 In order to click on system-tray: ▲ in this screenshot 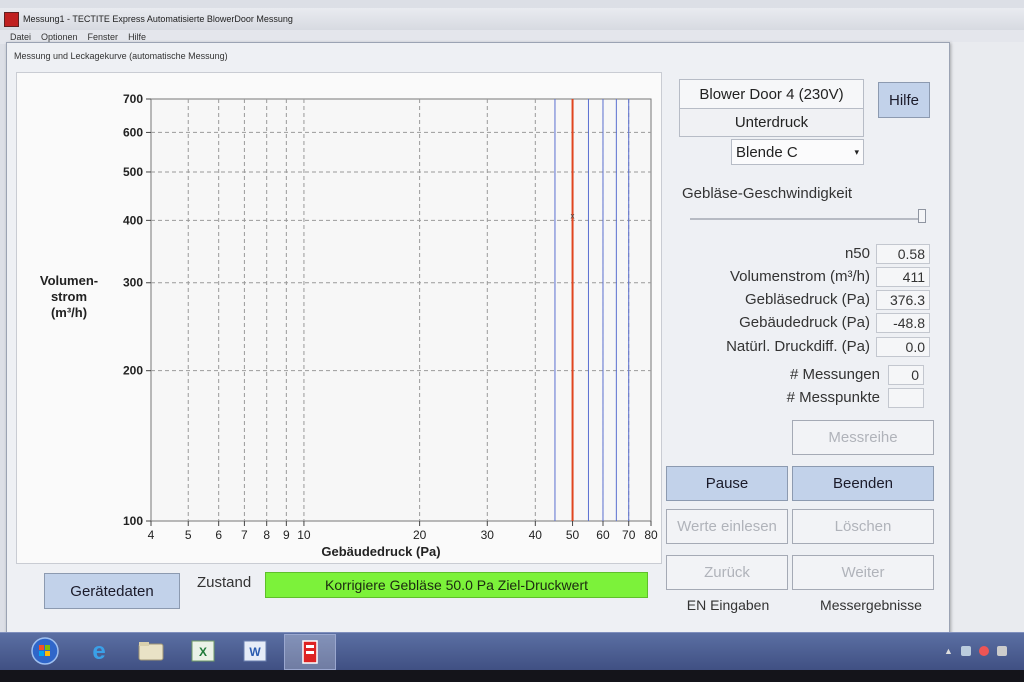, I will do `click(984, 651)`.